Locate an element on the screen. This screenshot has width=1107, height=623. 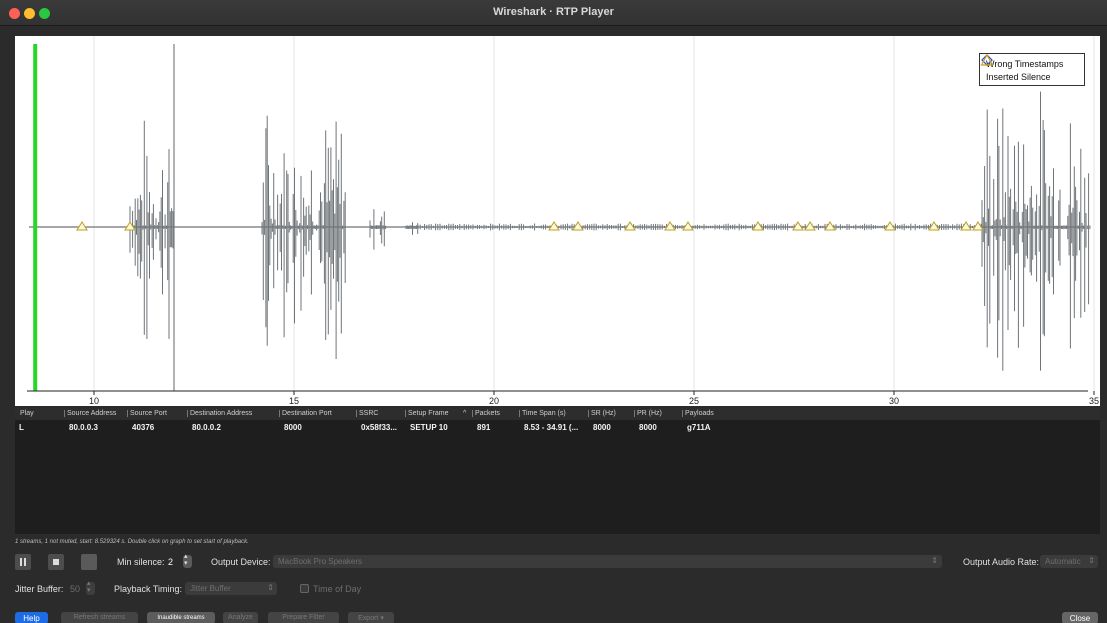
x-tick-label: 35 is located at coordinates (1094, 401).